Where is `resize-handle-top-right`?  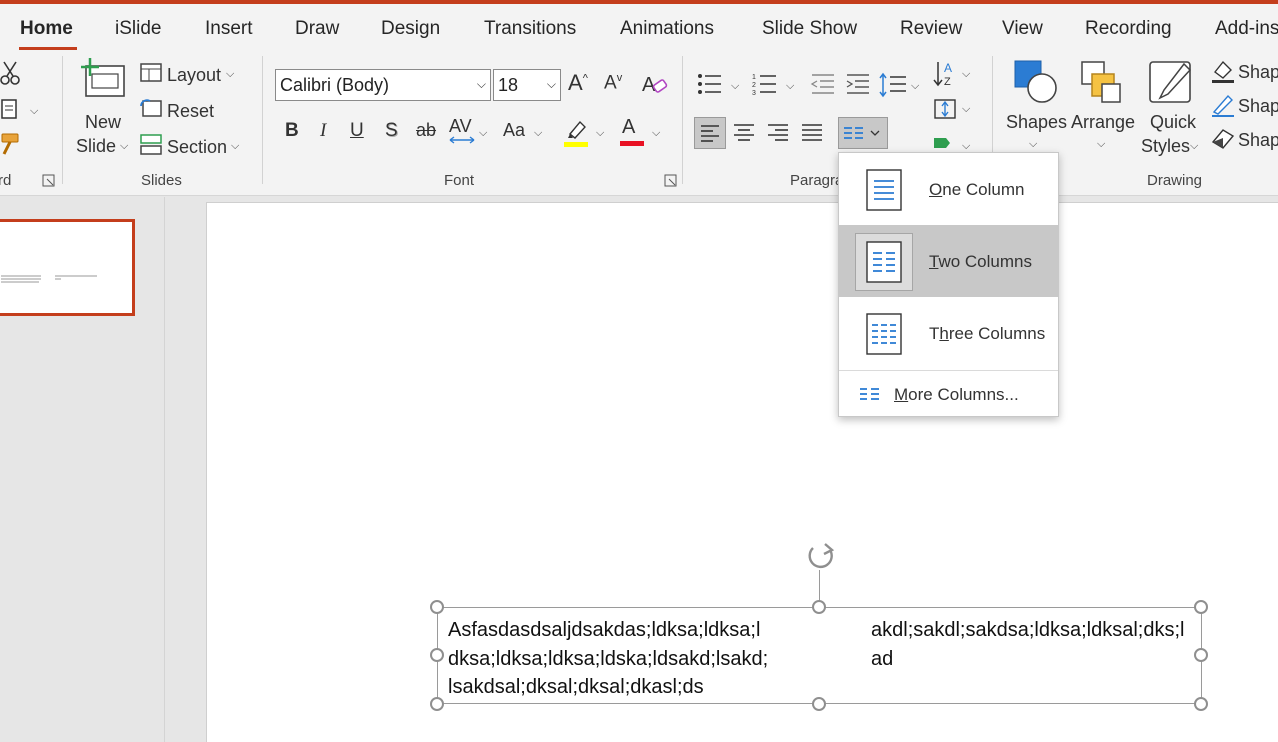 resize-handle-top-right is located at coordinates (1201, 607).